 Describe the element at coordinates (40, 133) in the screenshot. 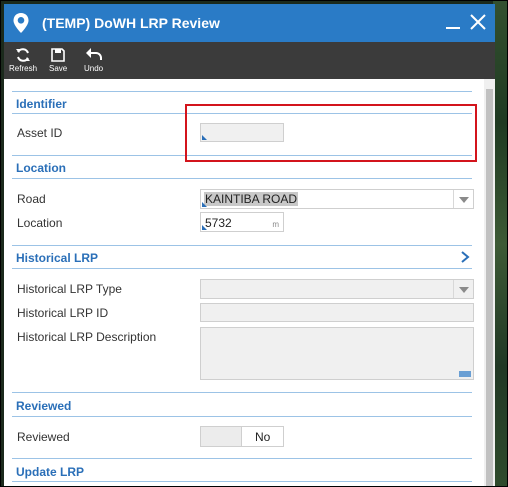

I see `asset-id-label: Asset ID` at that location.